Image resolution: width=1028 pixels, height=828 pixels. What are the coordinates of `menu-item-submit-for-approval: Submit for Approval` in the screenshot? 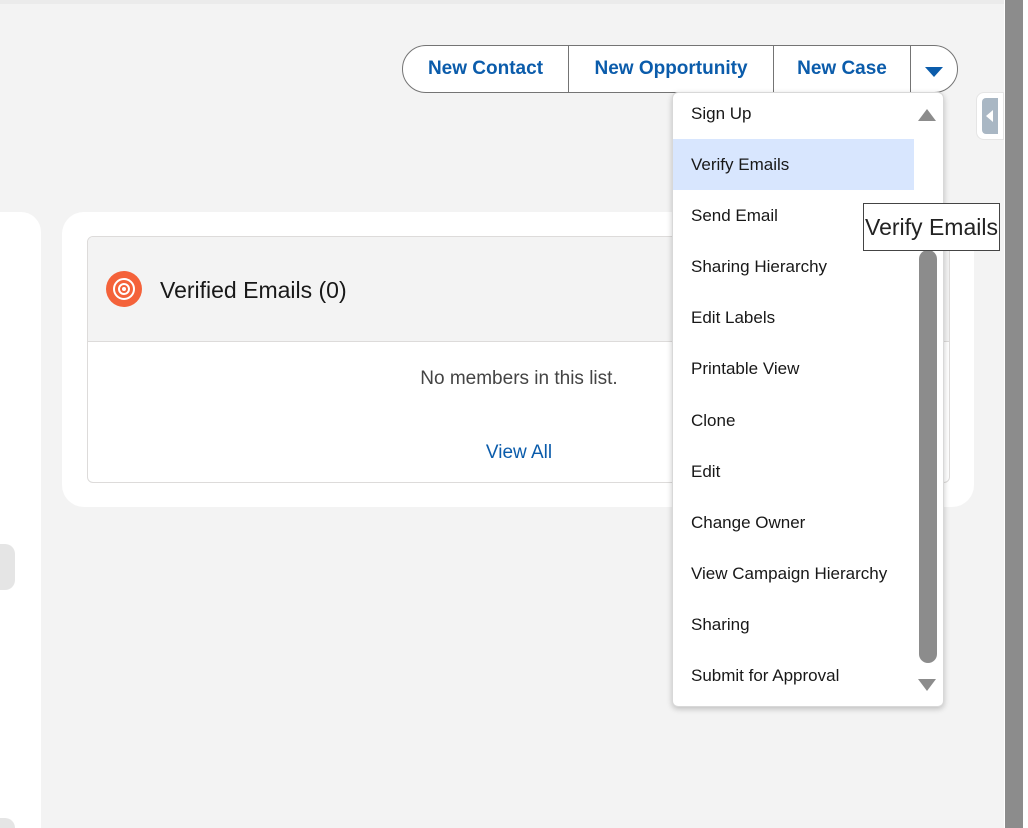 It's located at (793, 675).